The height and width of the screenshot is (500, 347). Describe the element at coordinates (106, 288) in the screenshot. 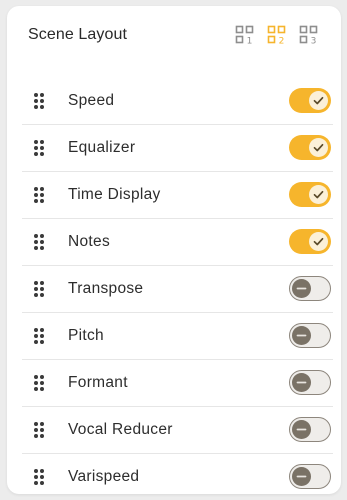

I see `item-label: Transpose` at that location.